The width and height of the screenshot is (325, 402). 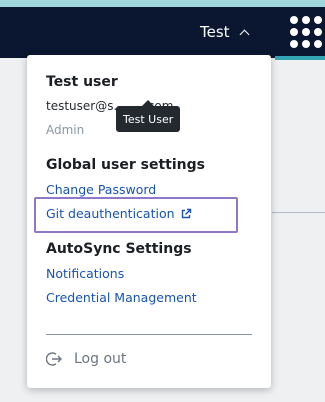 What do you see at coordinates (215, 32) in the screenshot?
I see `user-menu-label: Test` at bounding box center [215, 32].